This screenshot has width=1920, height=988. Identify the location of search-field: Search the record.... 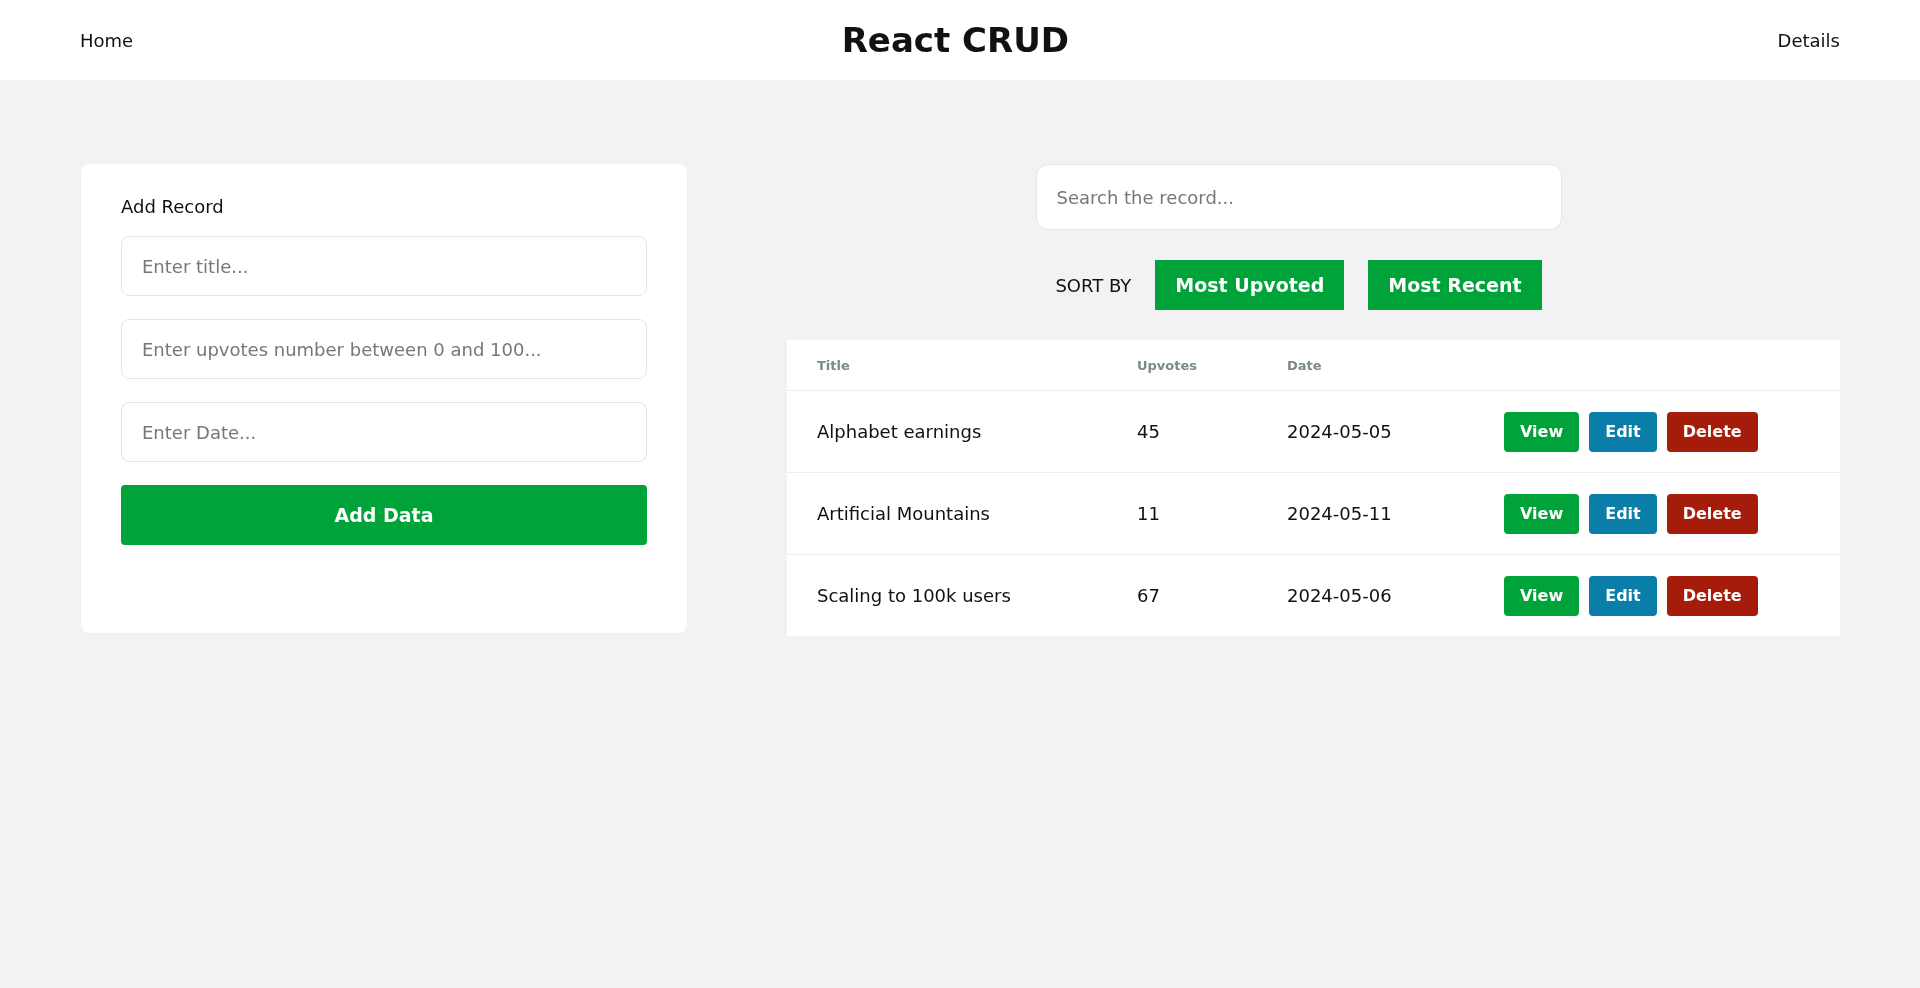
(1298, 197).